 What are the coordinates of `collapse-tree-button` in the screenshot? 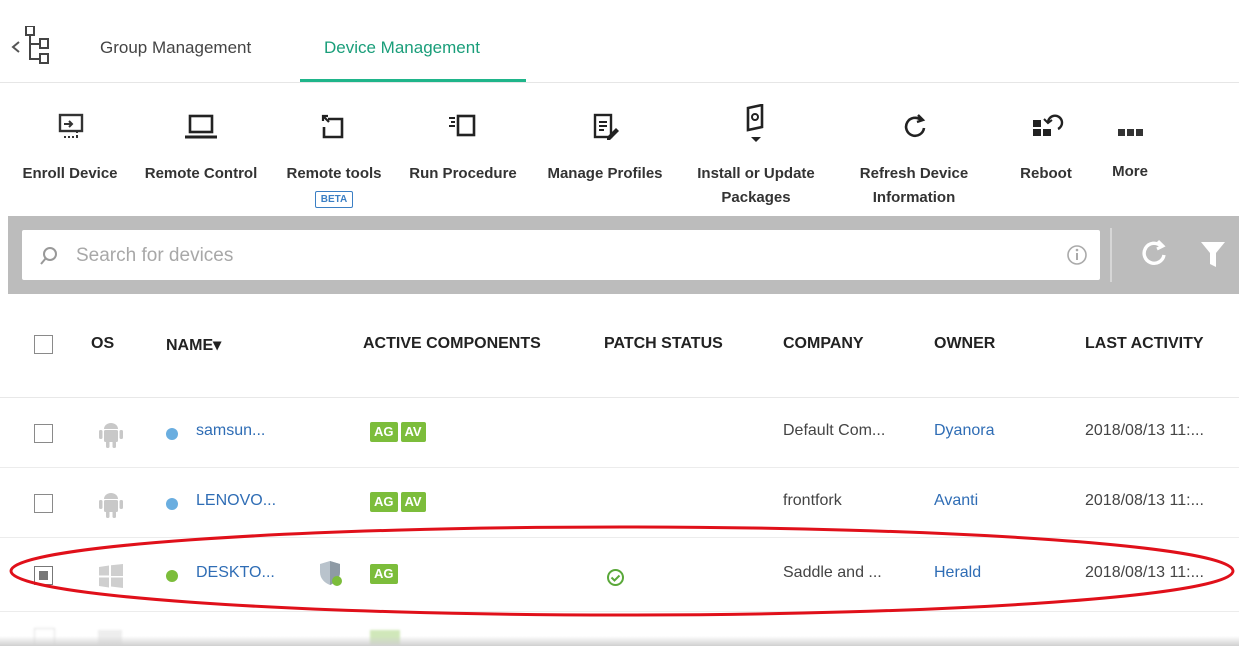 It's located at (36, 45).